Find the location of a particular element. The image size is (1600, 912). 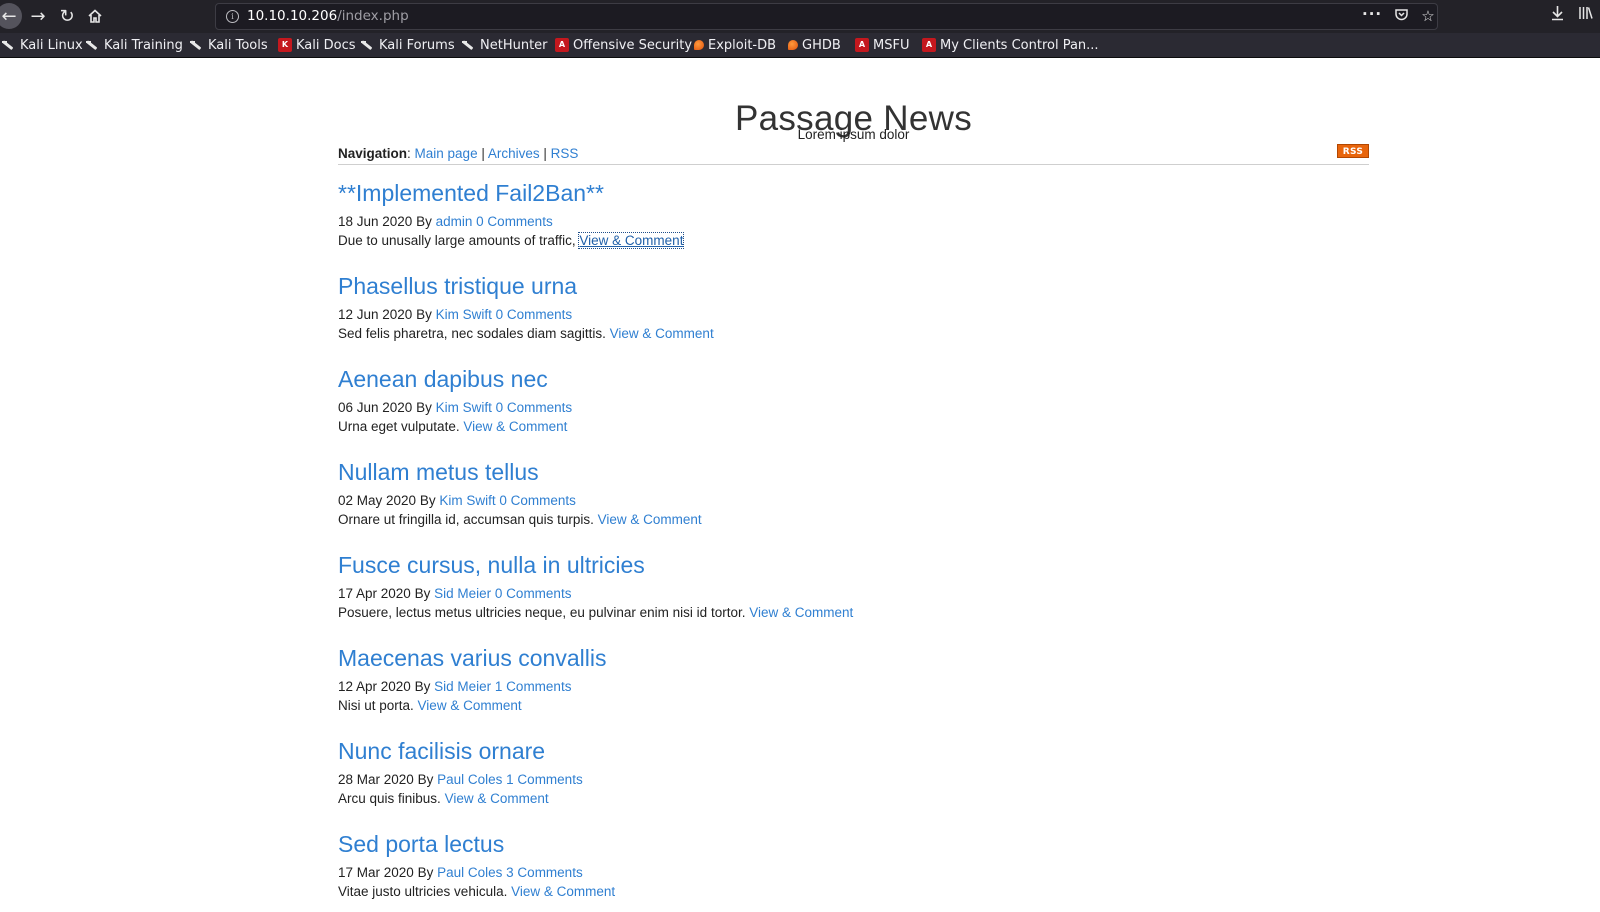

post-excerpt-text: Nisi ut porta. is located at coordinates (376, 705).